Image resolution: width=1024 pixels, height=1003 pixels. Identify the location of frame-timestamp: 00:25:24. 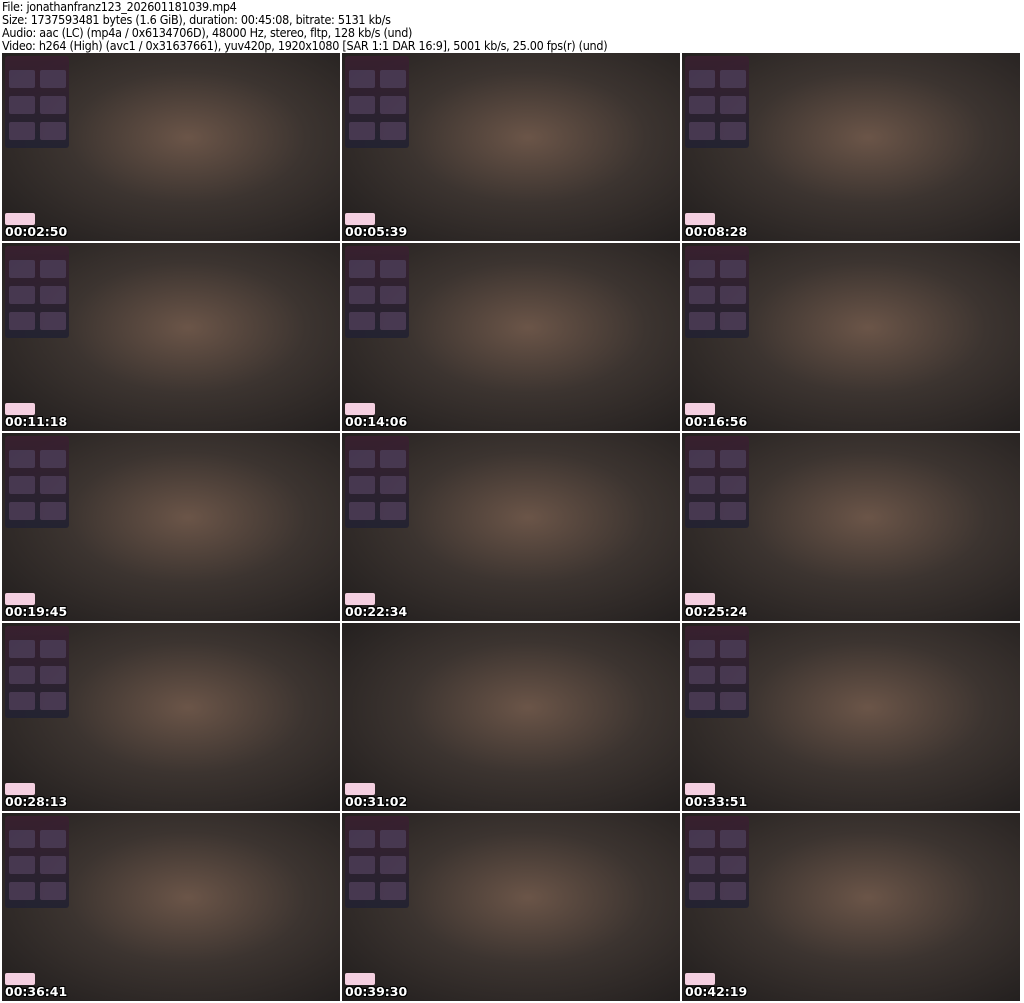
(716, 611).